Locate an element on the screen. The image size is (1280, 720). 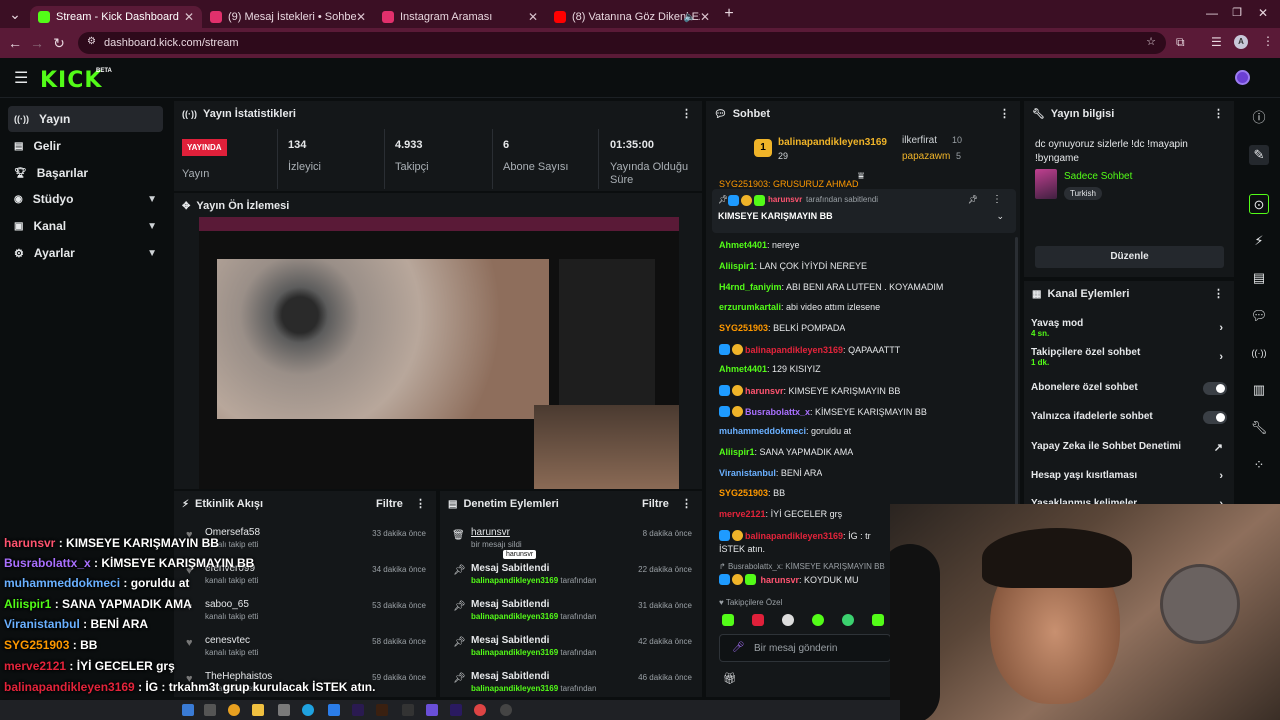
language-tag: Turkish is located at coordinates (1083, 193).